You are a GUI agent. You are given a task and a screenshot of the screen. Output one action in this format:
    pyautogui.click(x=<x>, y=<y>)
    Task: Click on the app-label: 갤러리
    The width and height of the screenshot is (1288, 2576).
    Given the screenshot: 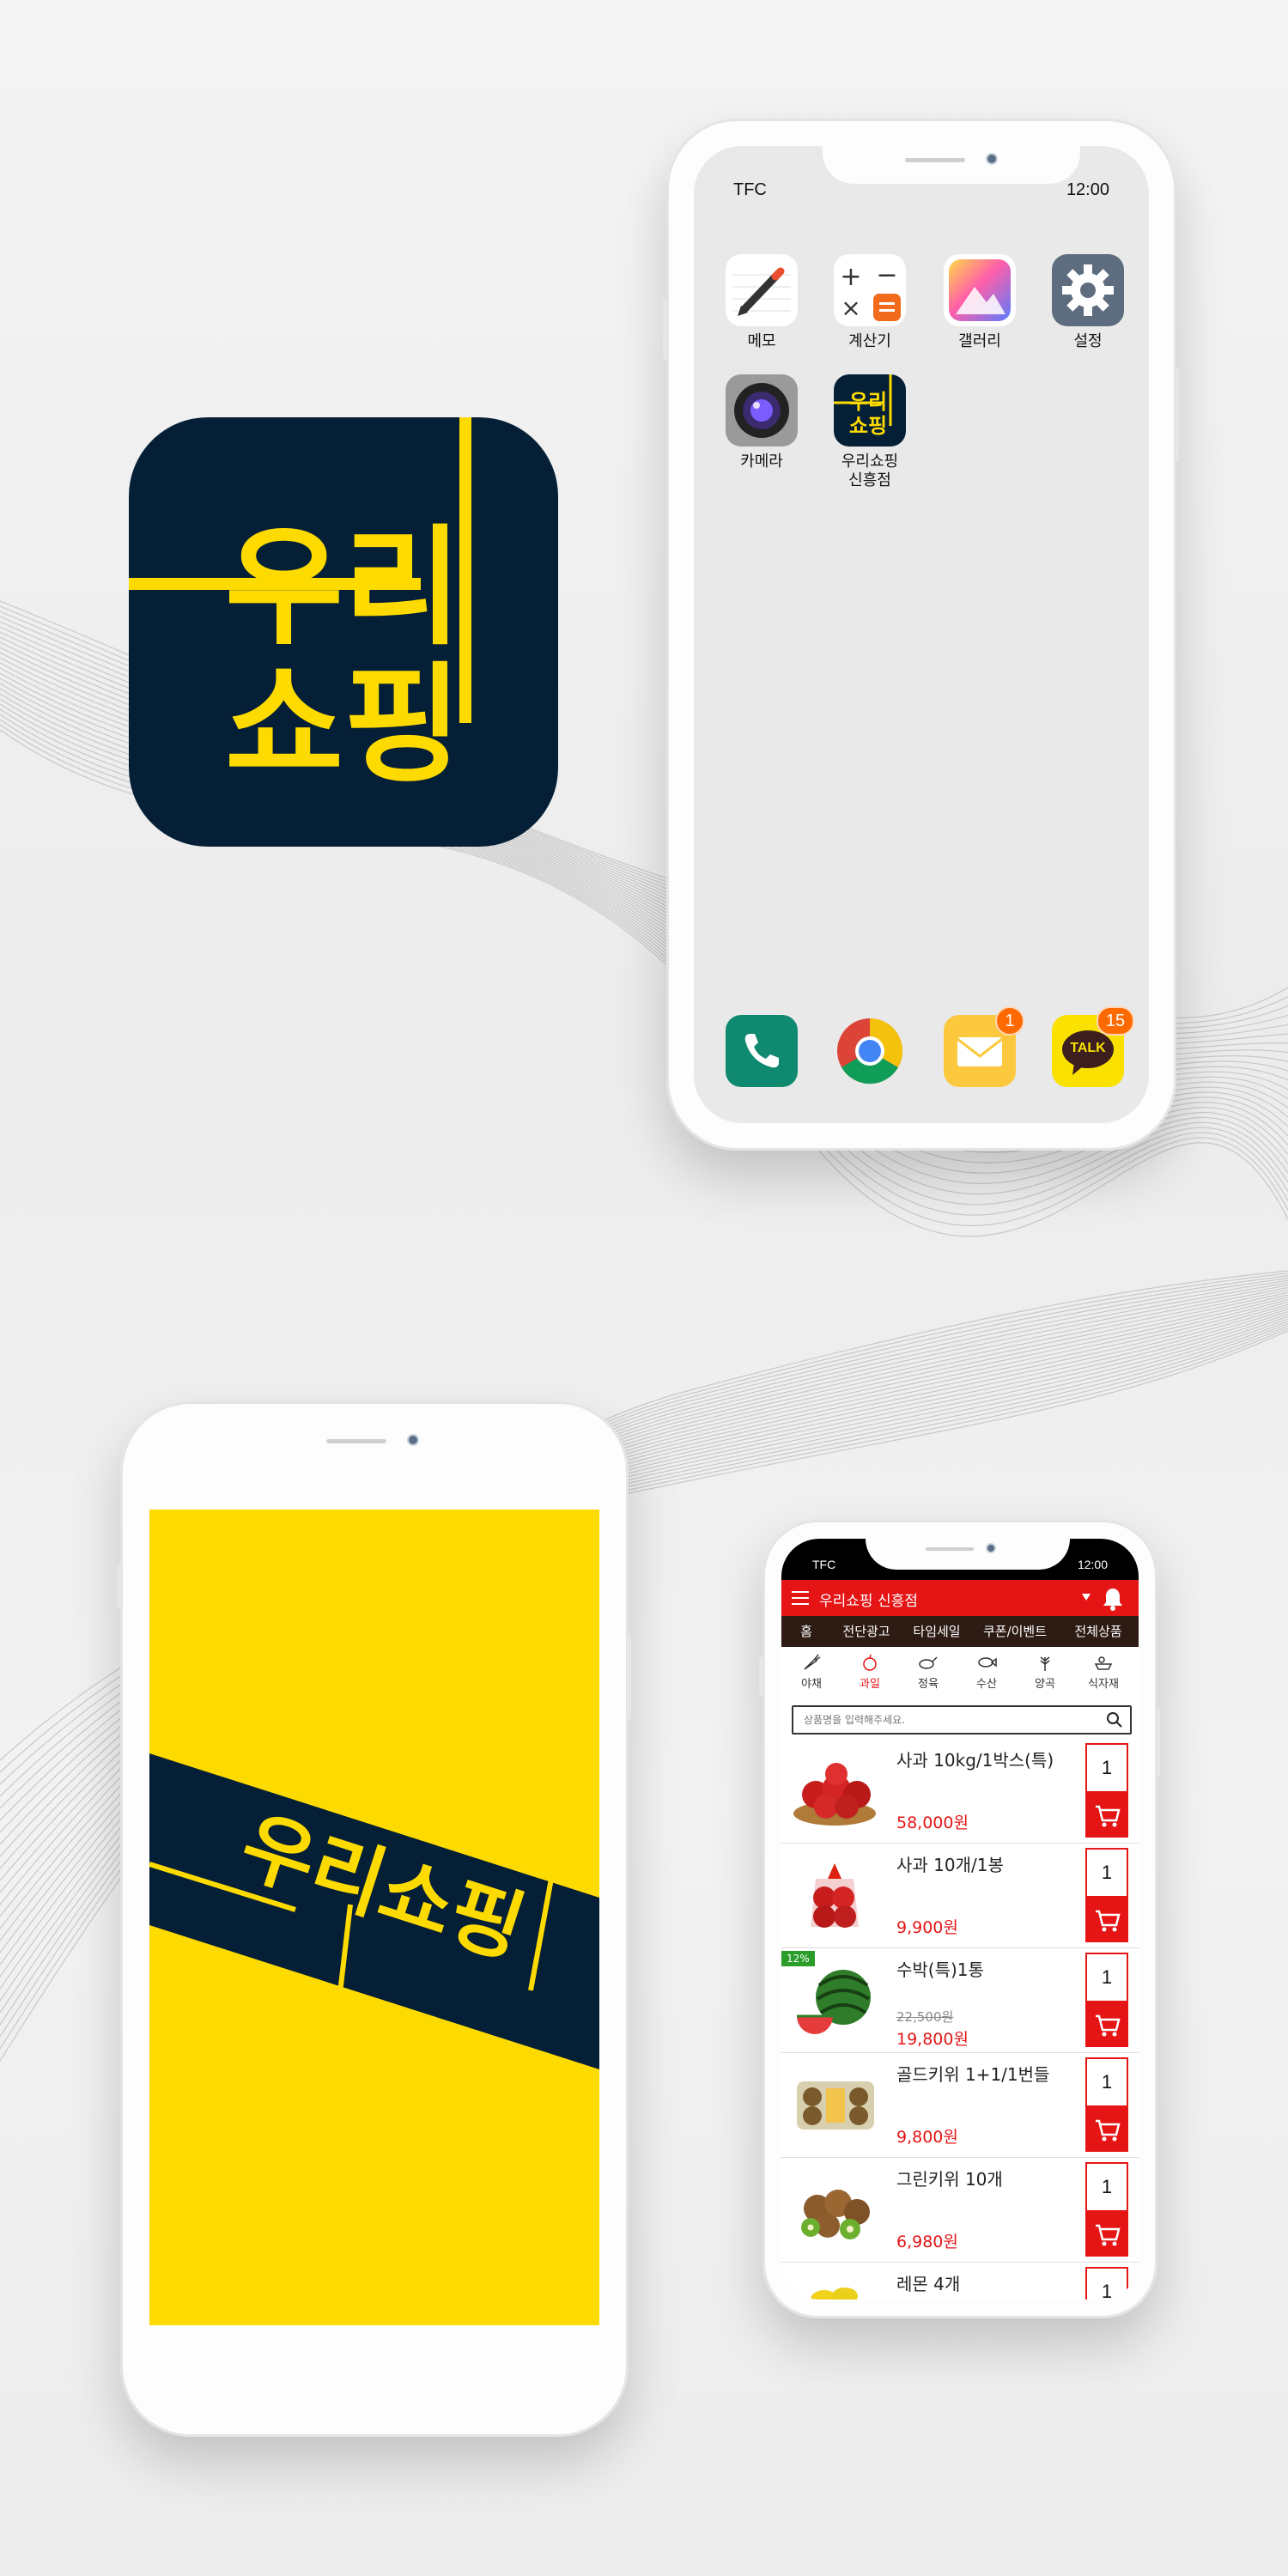 What is the action you would take?
    pyautogui.click(x=980, y=340)
    